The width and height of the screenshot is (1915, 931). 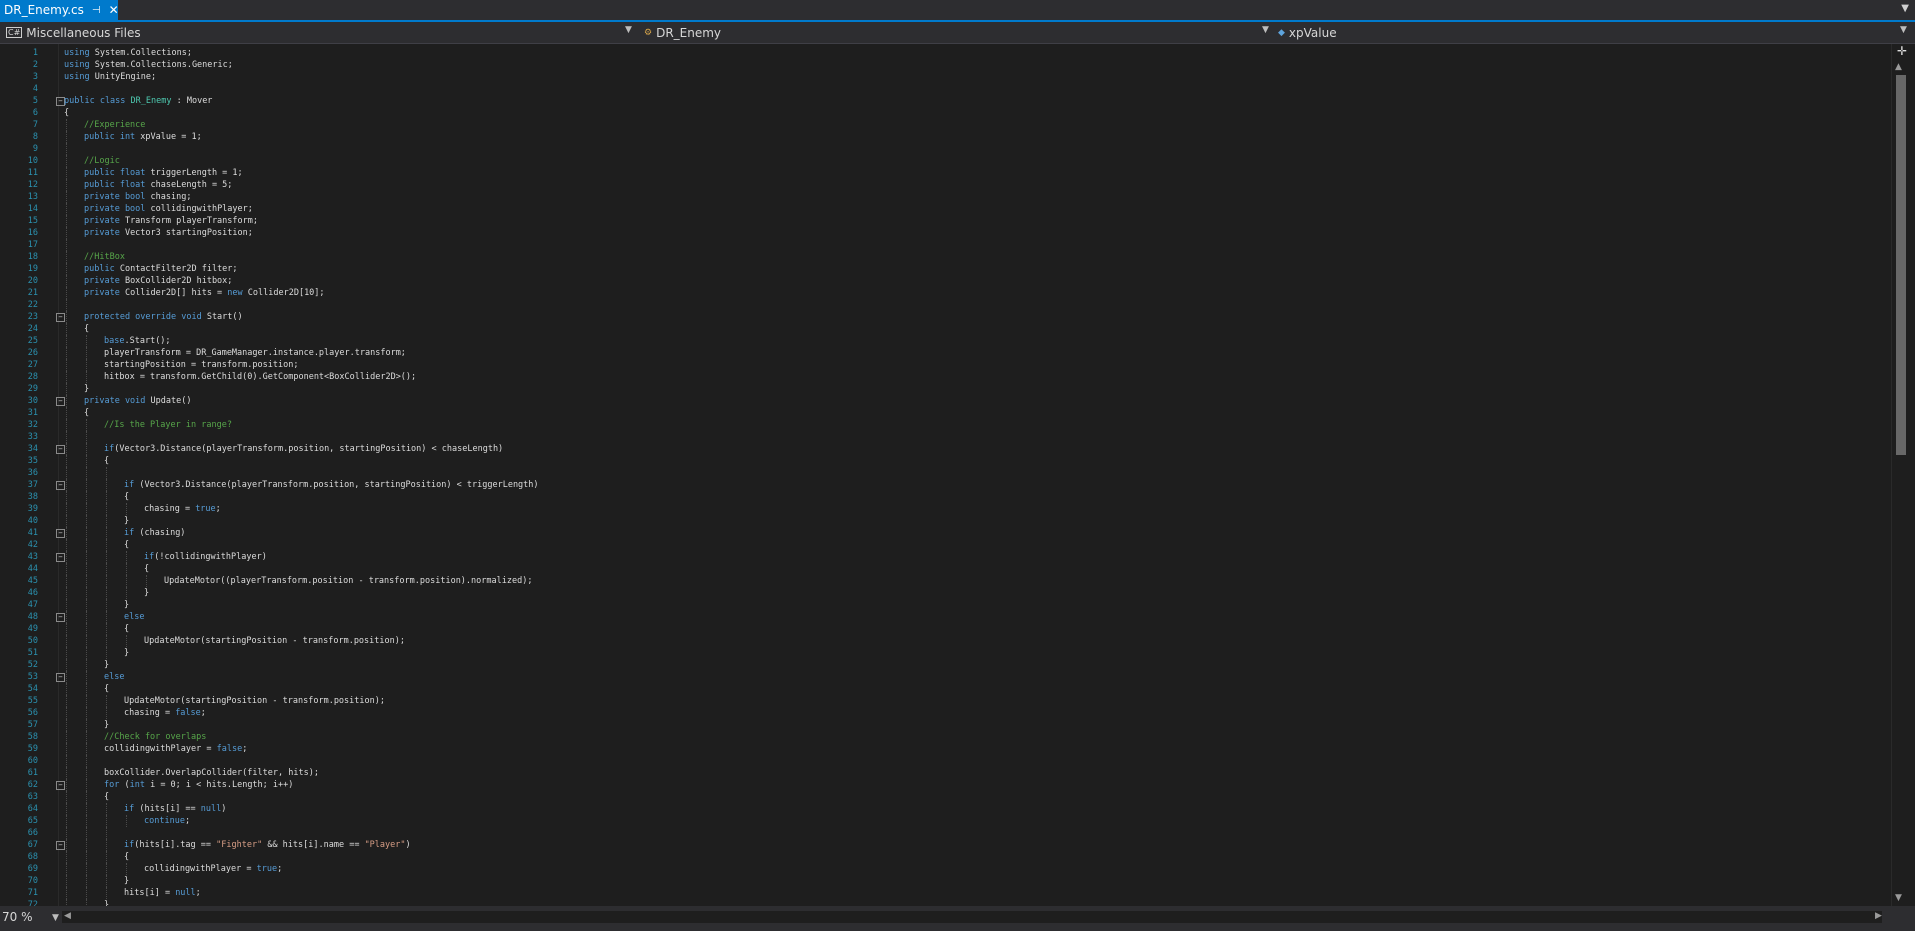 I want to click on code-line: 7 //Experience, so click(x=947, y=125).